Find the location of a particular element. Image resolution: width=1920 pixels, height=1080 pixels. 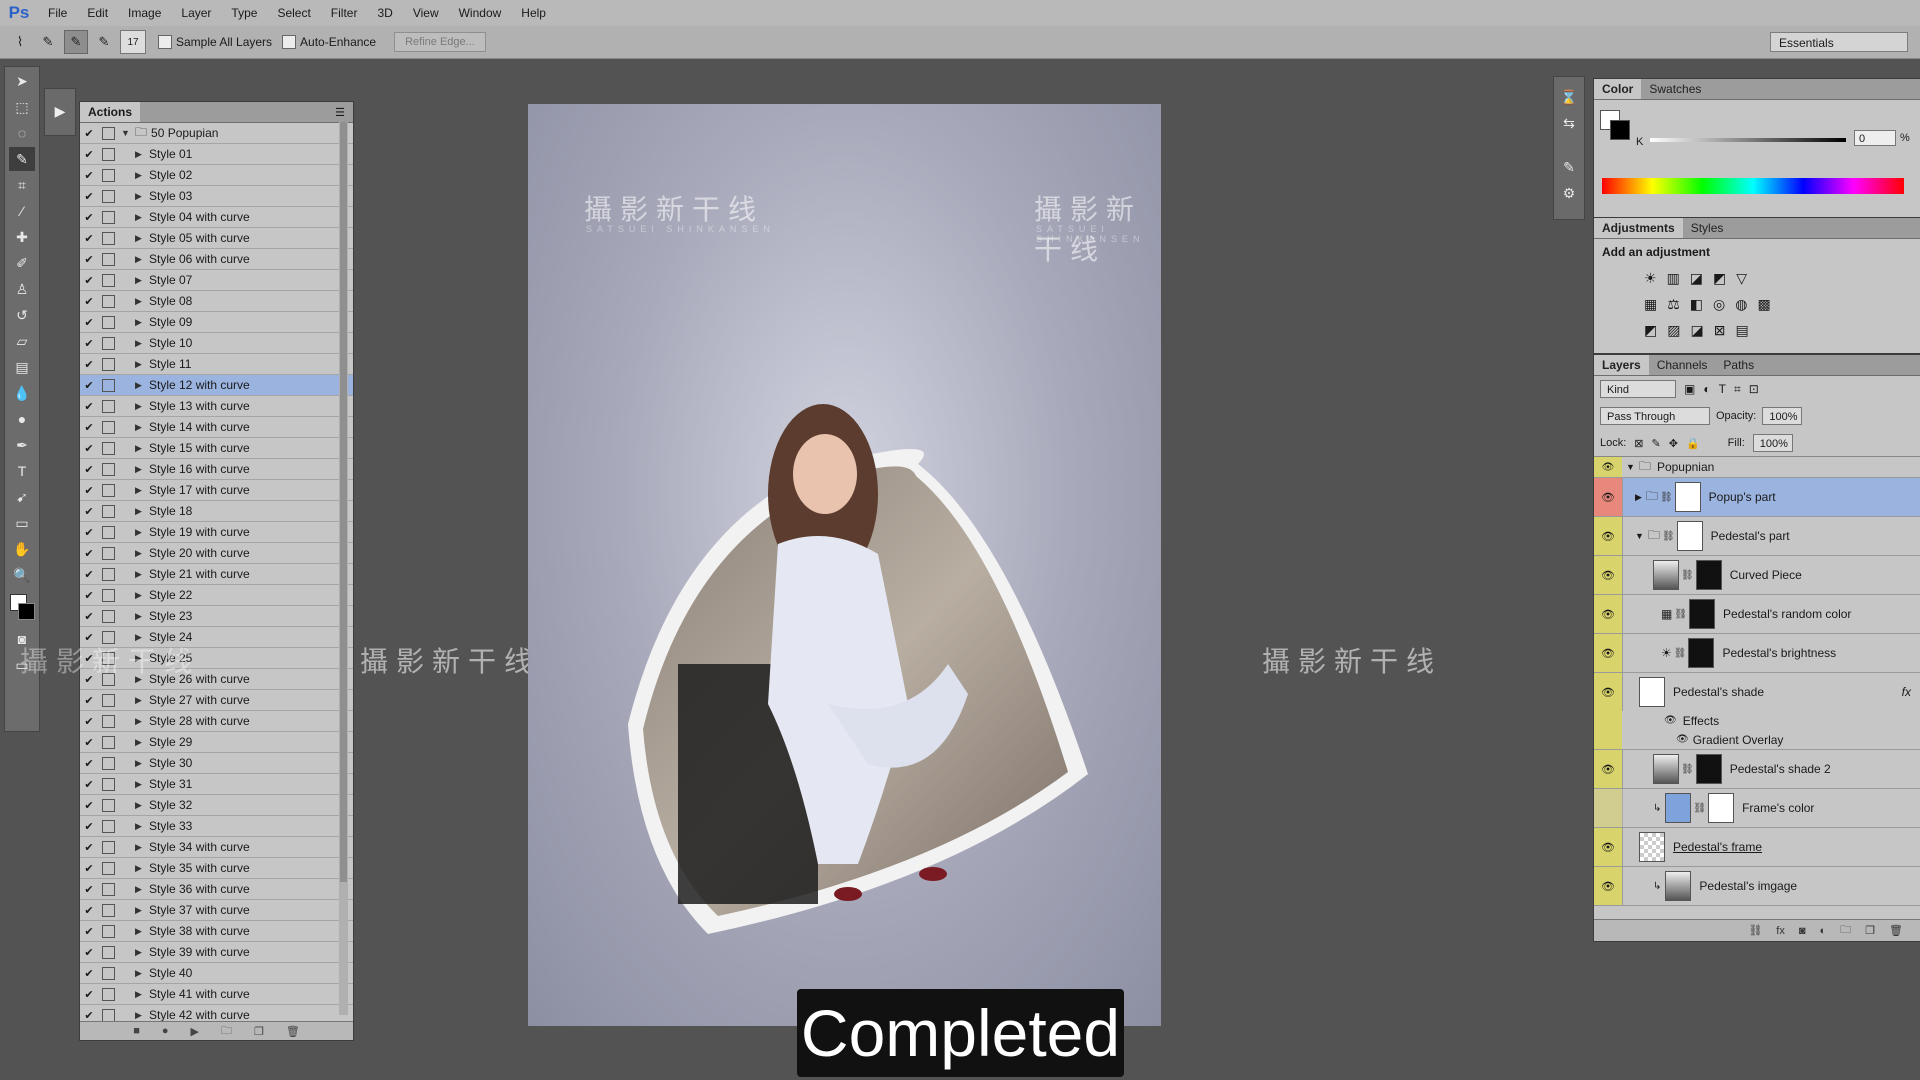

sample-all-layers-checkbox is located at coordinates (165, 42).